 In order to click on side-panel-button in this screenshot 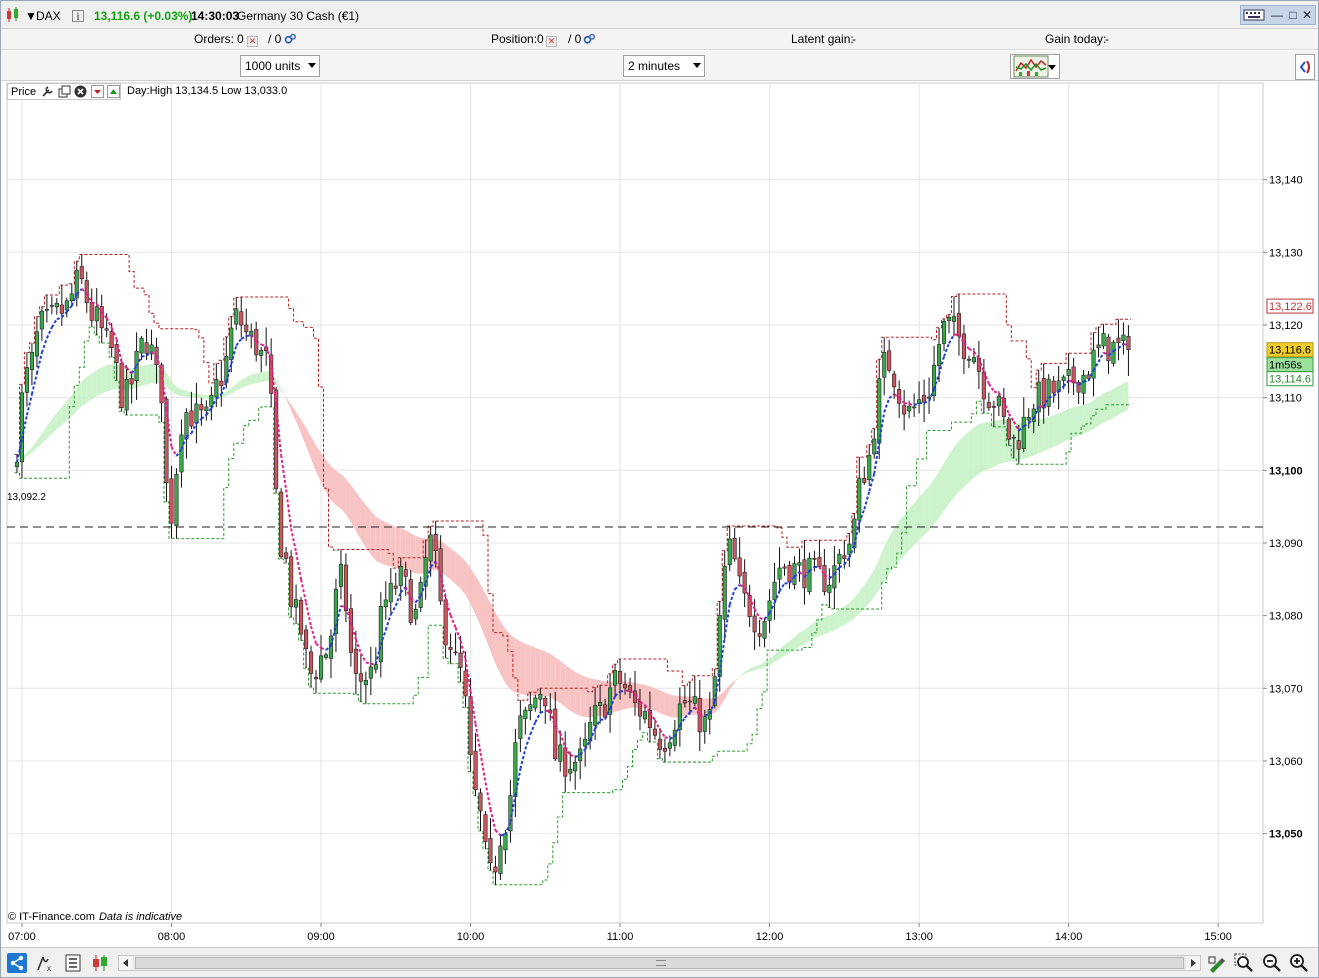, I will do `click(1305, 67)`.